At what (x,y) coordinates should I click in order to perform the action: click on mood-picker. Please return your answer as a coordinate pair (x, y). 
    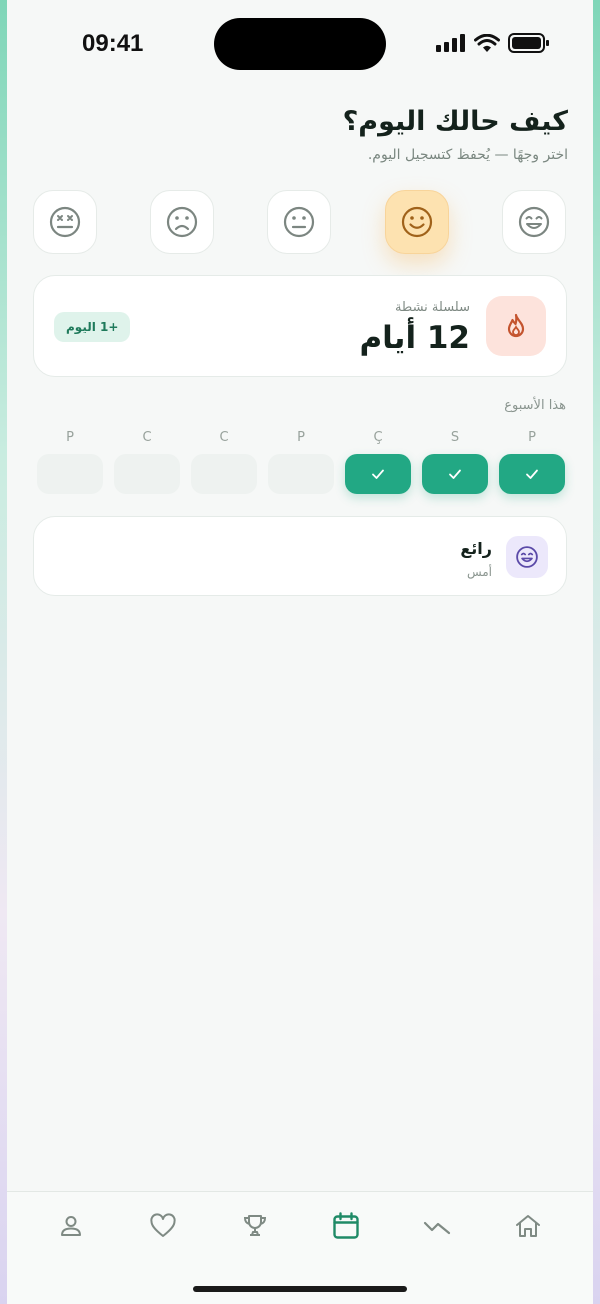
    Looking at the image, I should click on (300, 223).